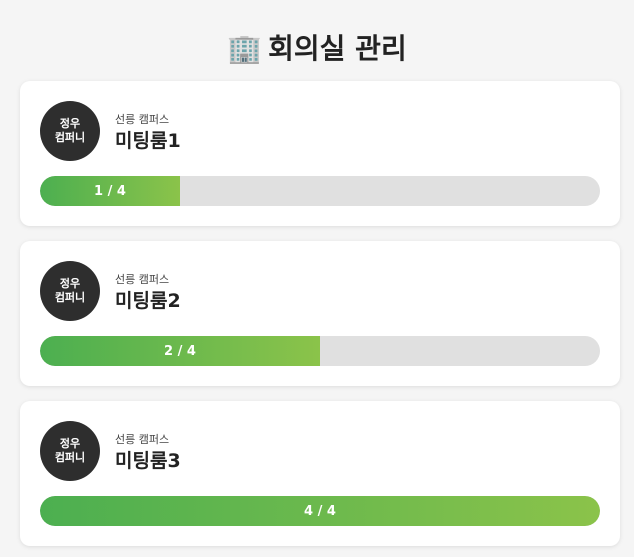  I want to click on room-name: 미팅룸3, so click(148, 461).